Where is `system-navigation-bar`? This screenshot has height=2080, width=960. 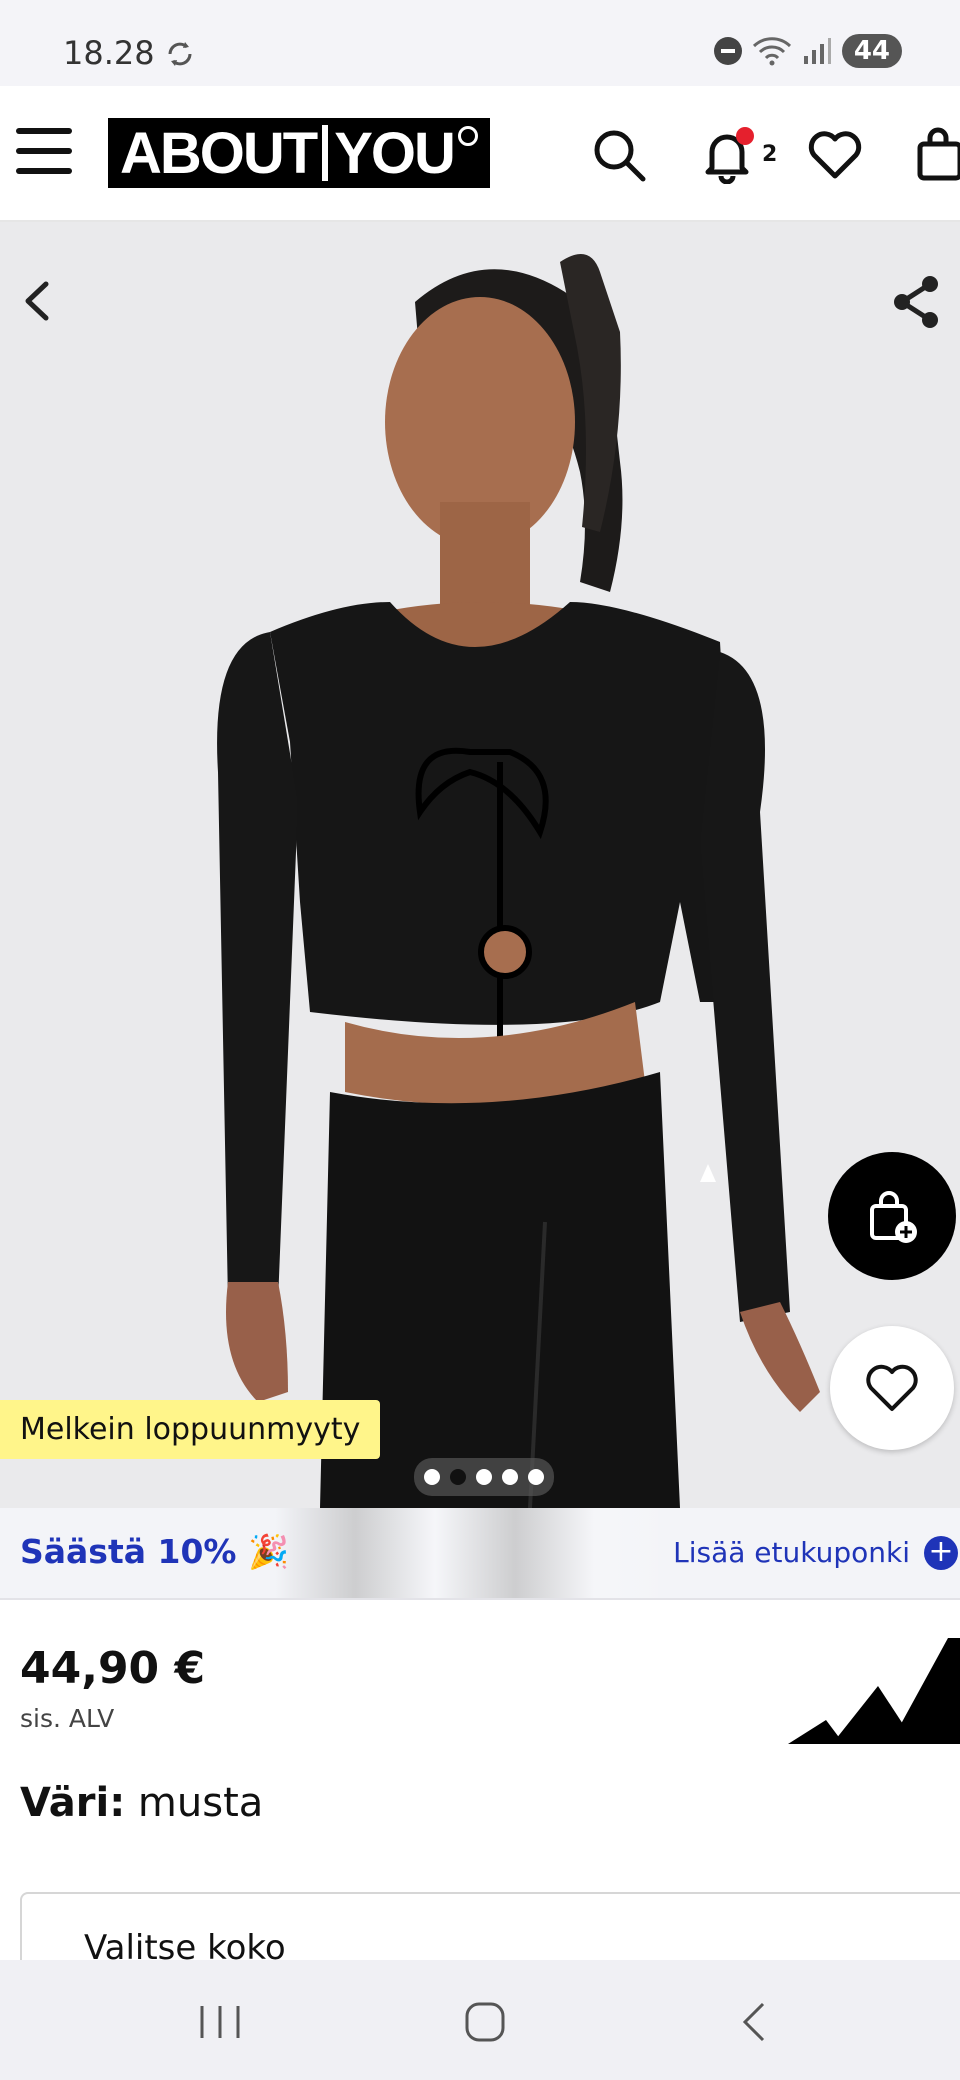
system-navigation-bar is located at coordinates (480, 2020).